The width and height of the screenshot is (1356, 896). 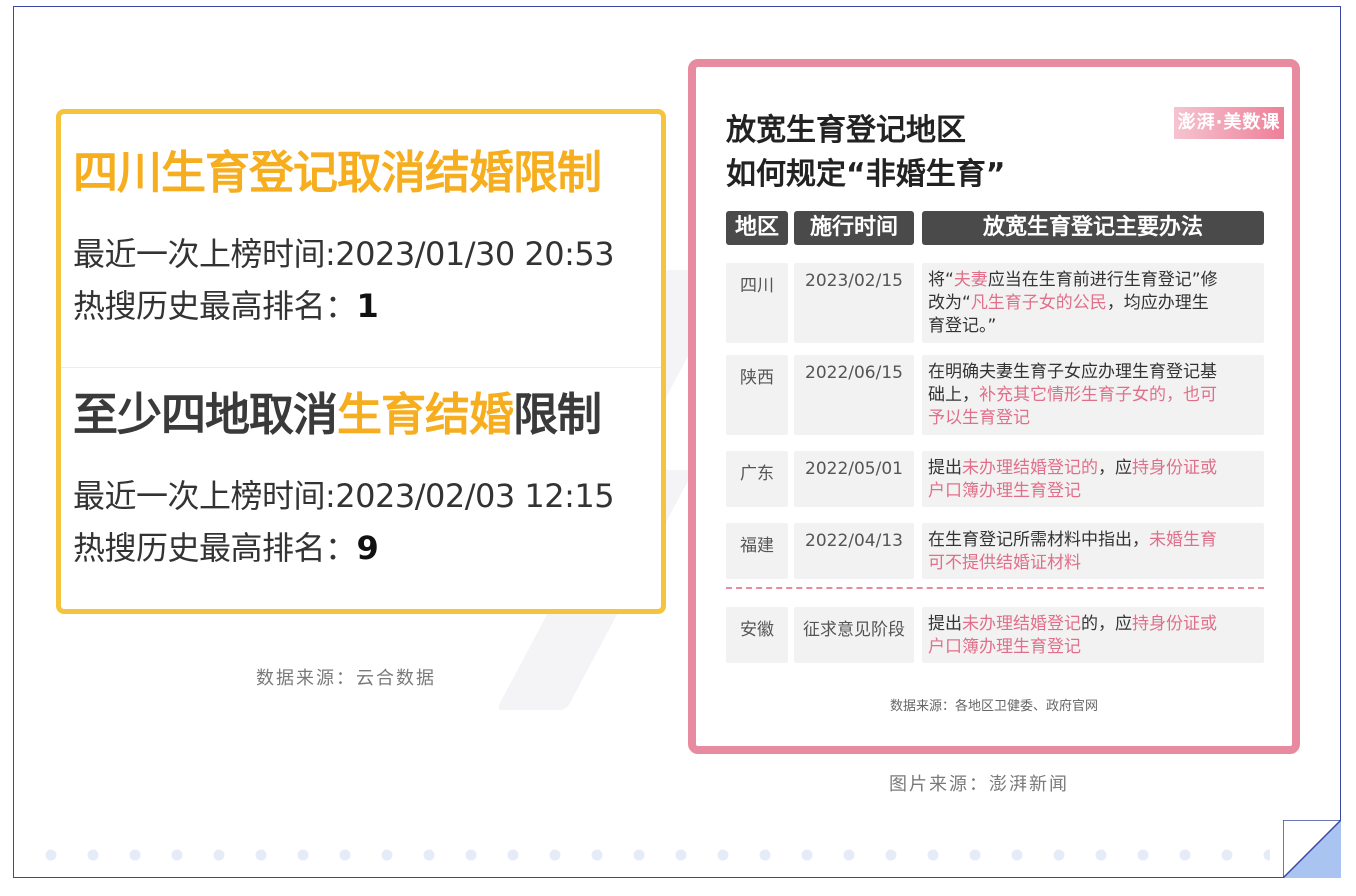 I want to click on cell-date: 征求意见阶段, so click(x=854, y=635).